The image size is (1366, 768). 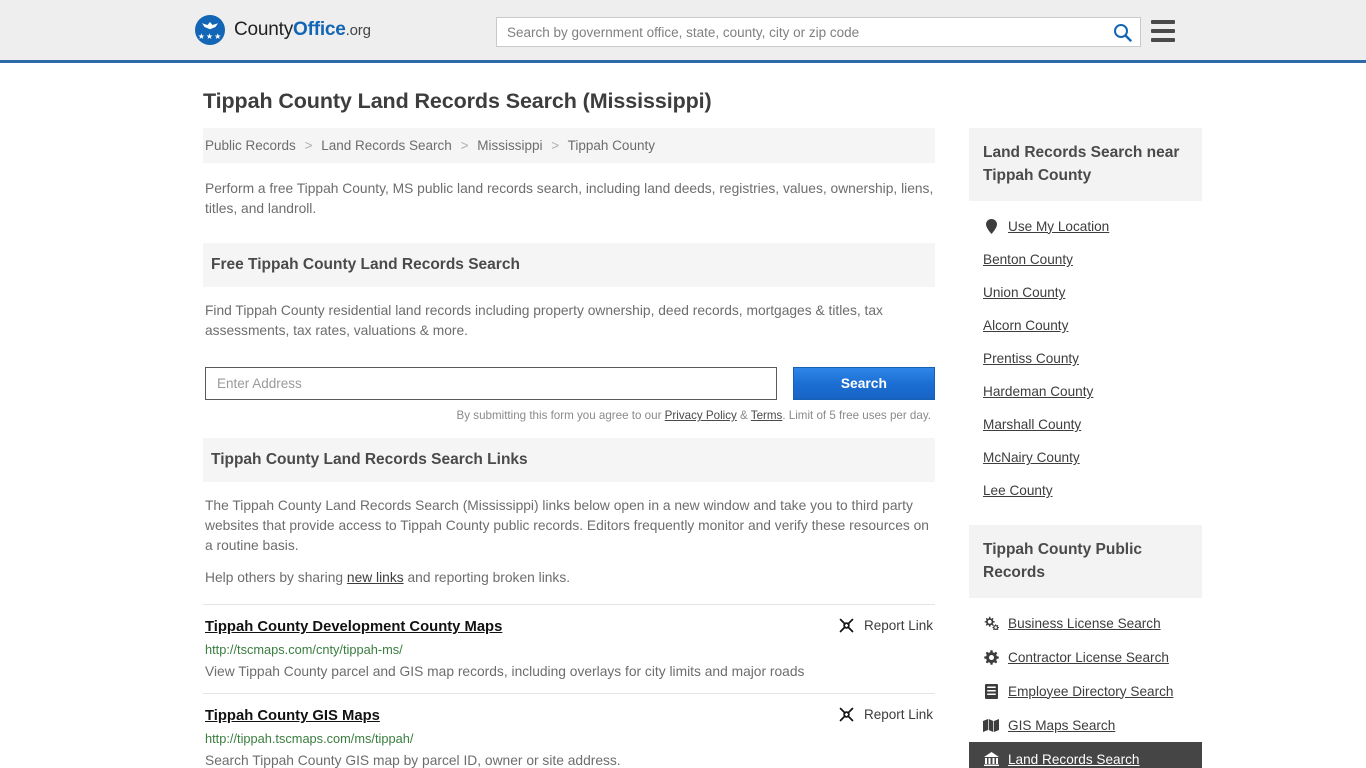 What do you see at coordinates (319, 29) in the screenshot?
I see `logo-text-office: Office` at bounding box center [319, 29].